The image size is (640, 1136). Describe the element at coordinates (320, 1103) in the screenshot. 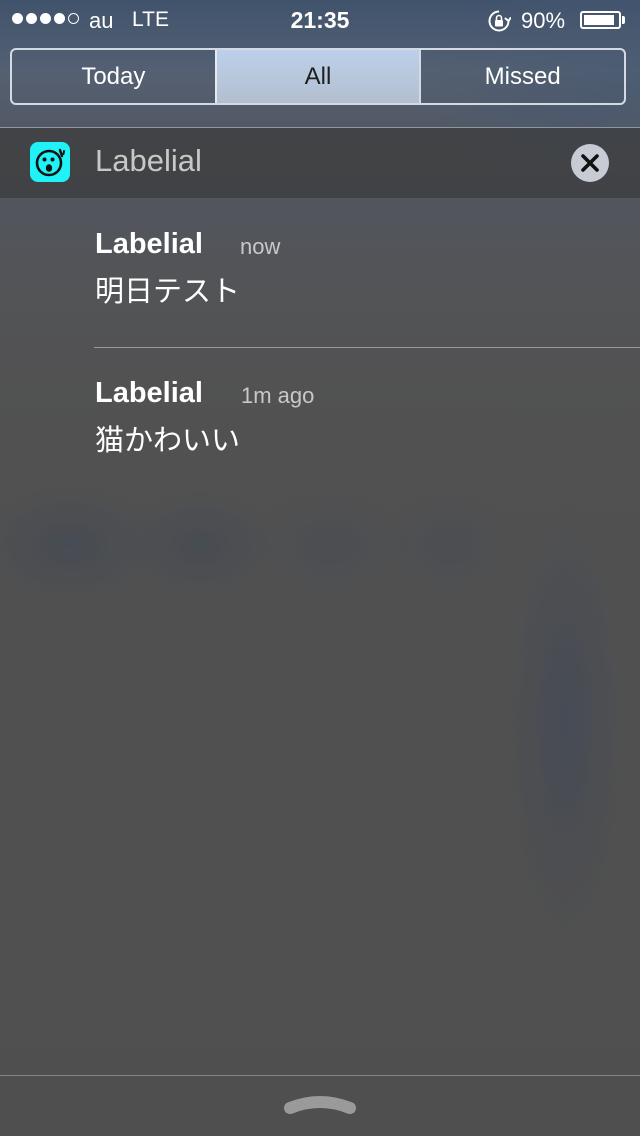

I see `chevron-up-icon` at that location.